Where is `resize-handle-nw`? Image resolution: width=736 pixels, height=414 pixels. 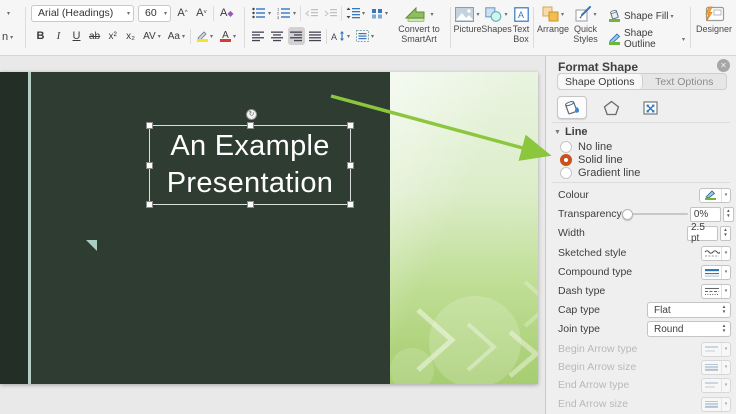 resize-handle-nw is located at coordinates (149, 125).